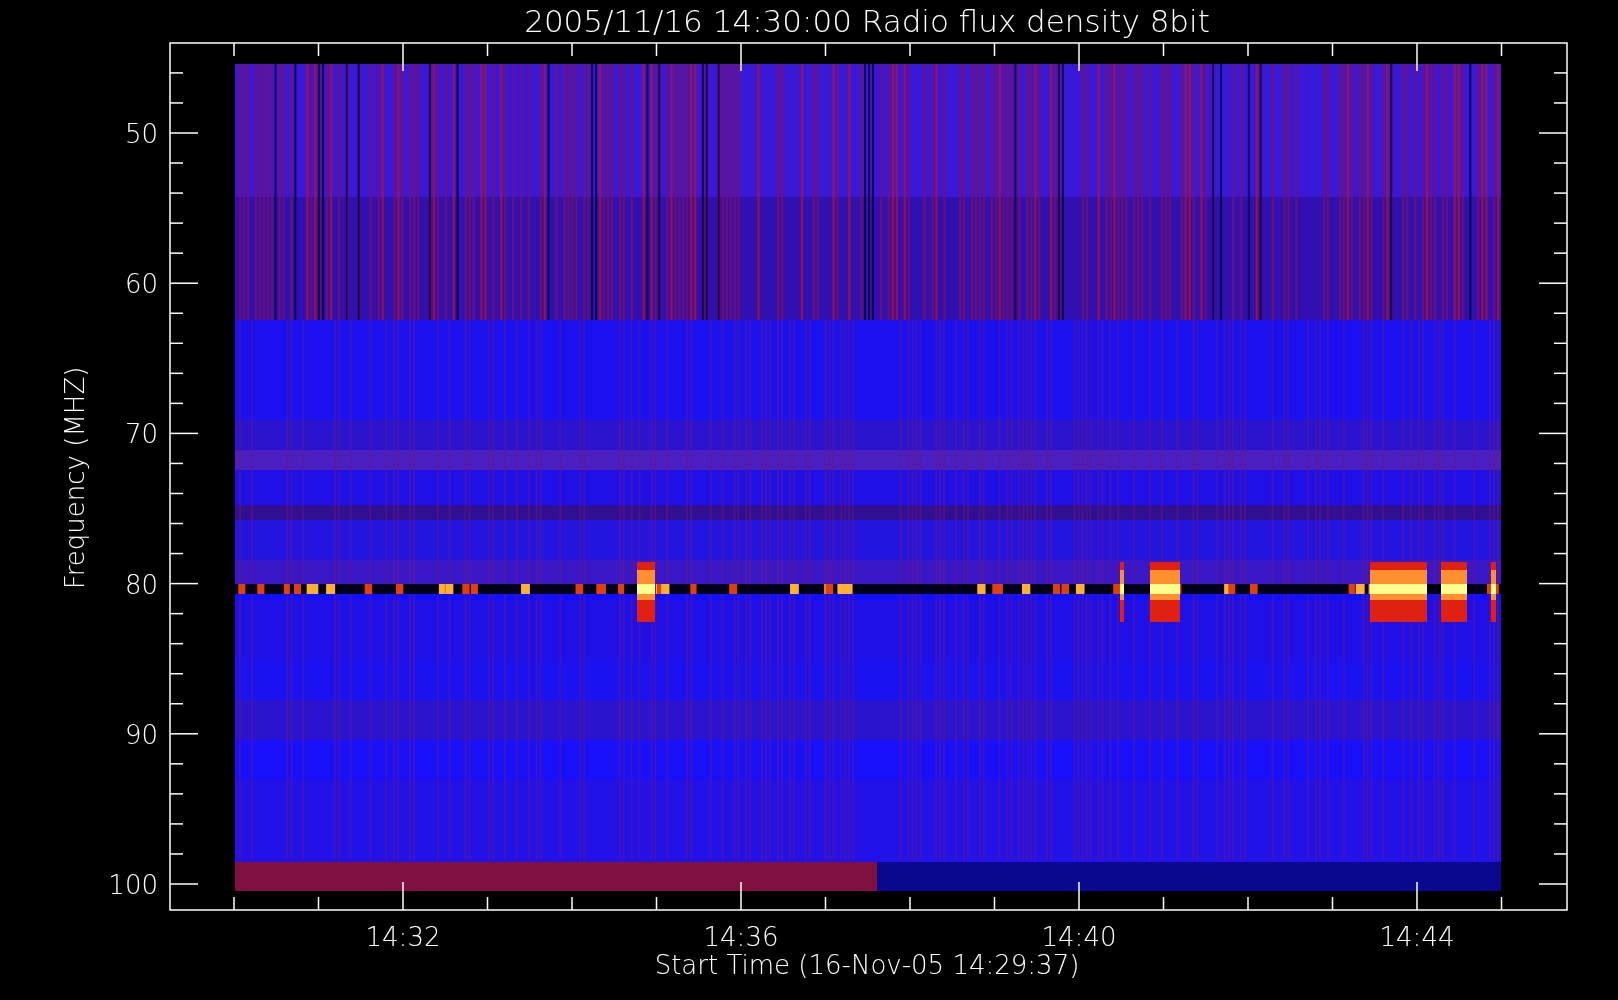  Describe the element at coordinates (1079, 937) in the screenshot. I see `axis-tick-label: 14:40` at that location.